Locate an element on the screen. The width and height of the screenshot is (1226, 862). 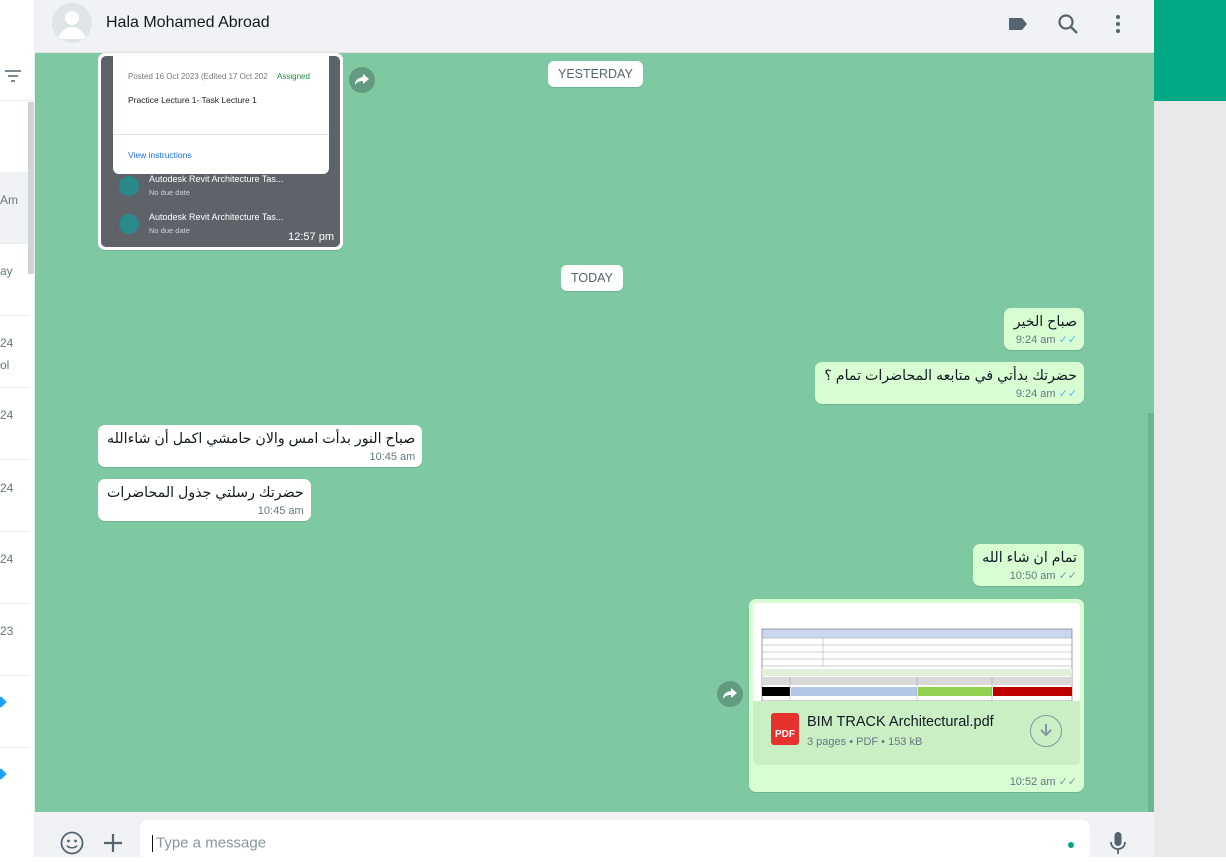
chat-list-item: Am is located at coordinates (14, 208).